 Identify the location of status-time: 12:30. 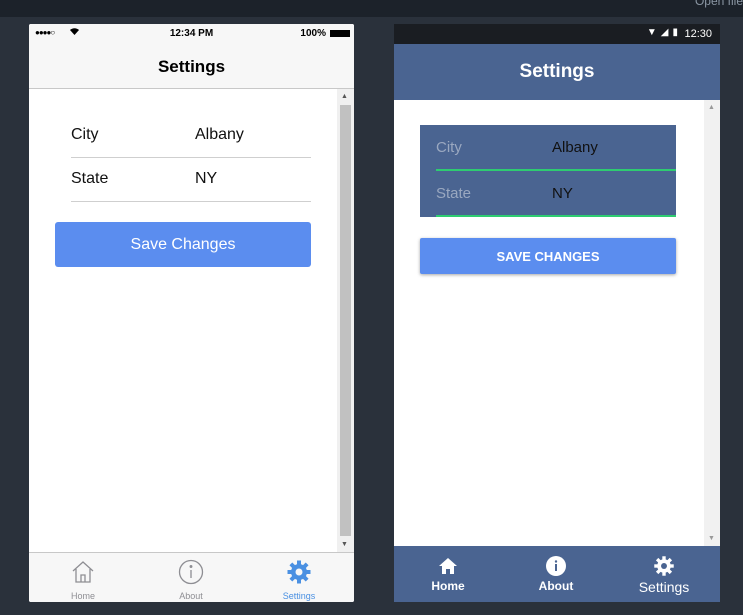
(698, 34).